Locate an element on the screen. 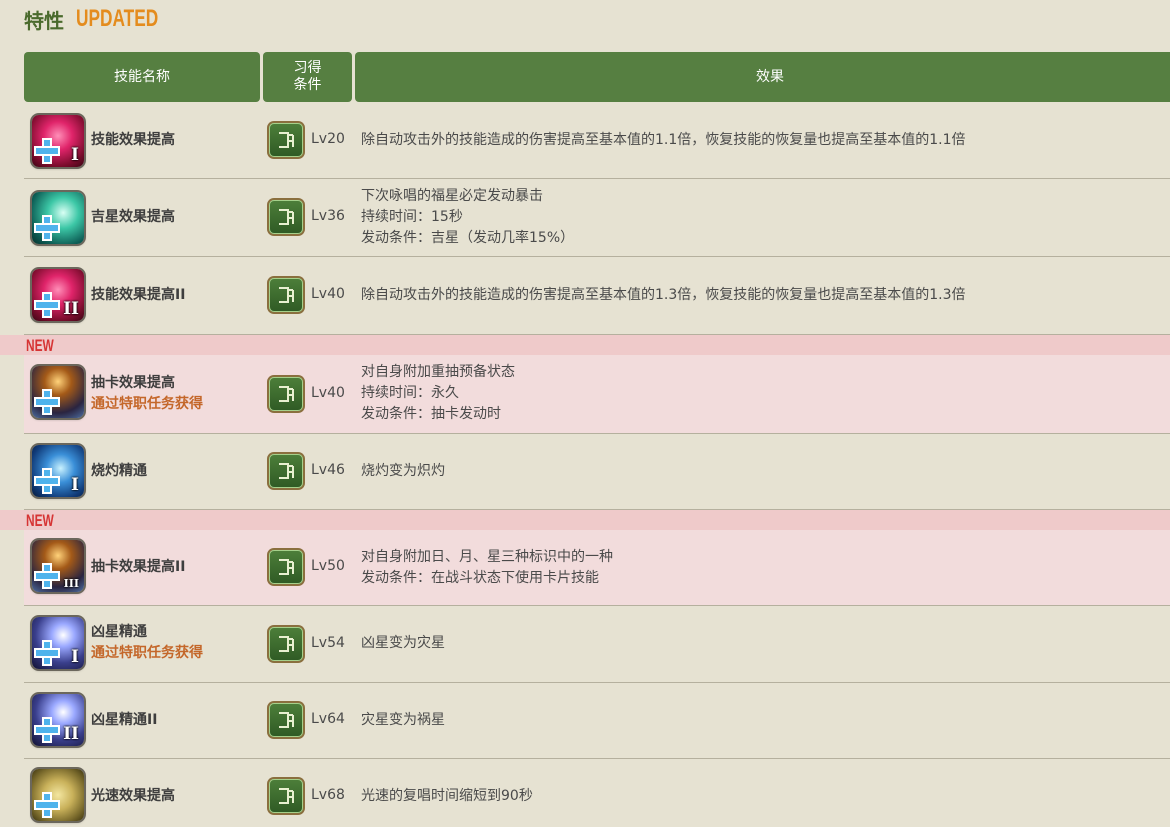  effect-text: 对自身附加重抽预备状态 持续时间：永久 发动条件：抽卡发动时 is located at coordinates (438, 393).